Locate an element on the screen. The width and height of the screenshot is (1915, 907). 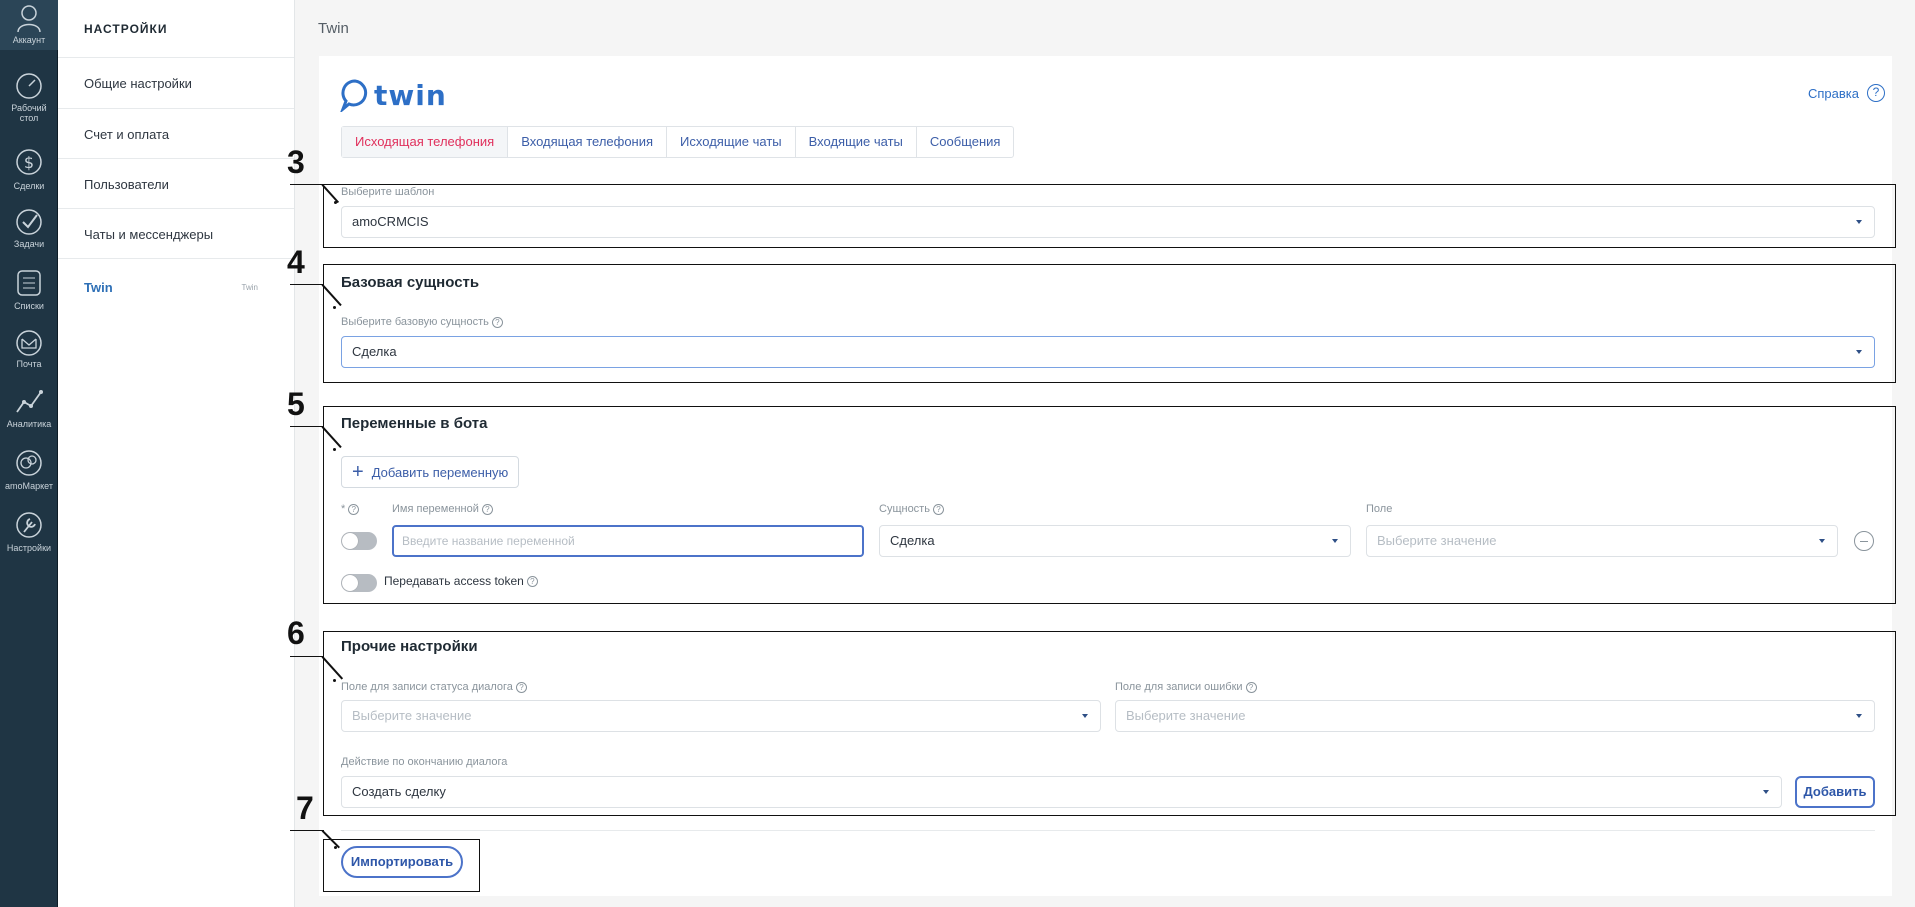
page-title: Twin is located at coordinates (333, 28).